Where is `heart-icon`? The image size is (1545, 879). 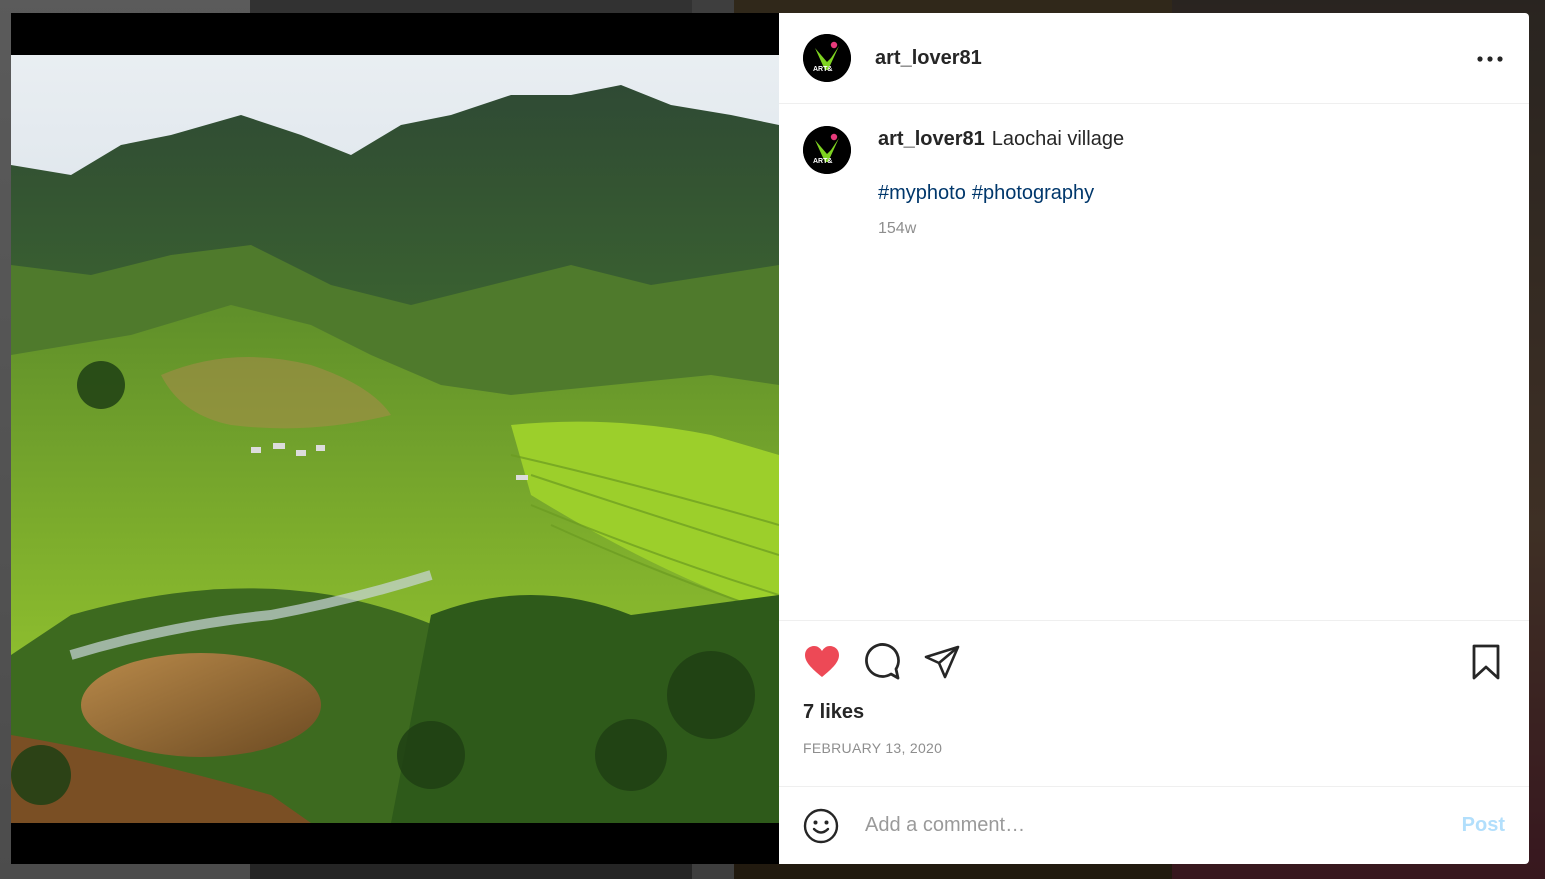 heart-icon is located at coordinates (822, 661).